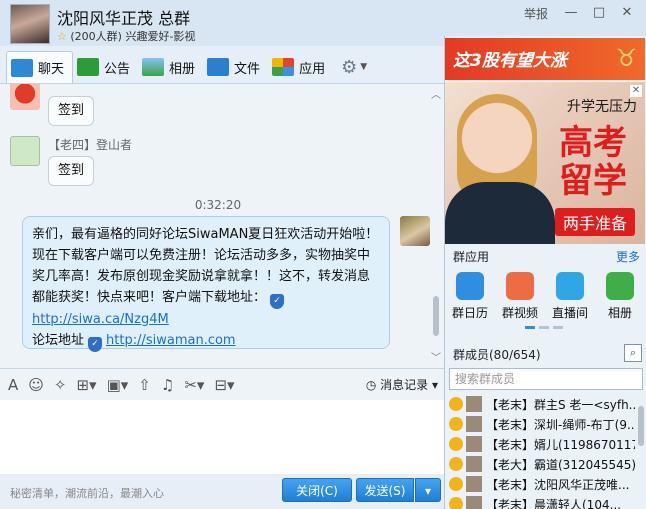  What do you see at coordinates (570, 286) in the screenshot?
I see `tv-icon` at bounding box center [570, 286].